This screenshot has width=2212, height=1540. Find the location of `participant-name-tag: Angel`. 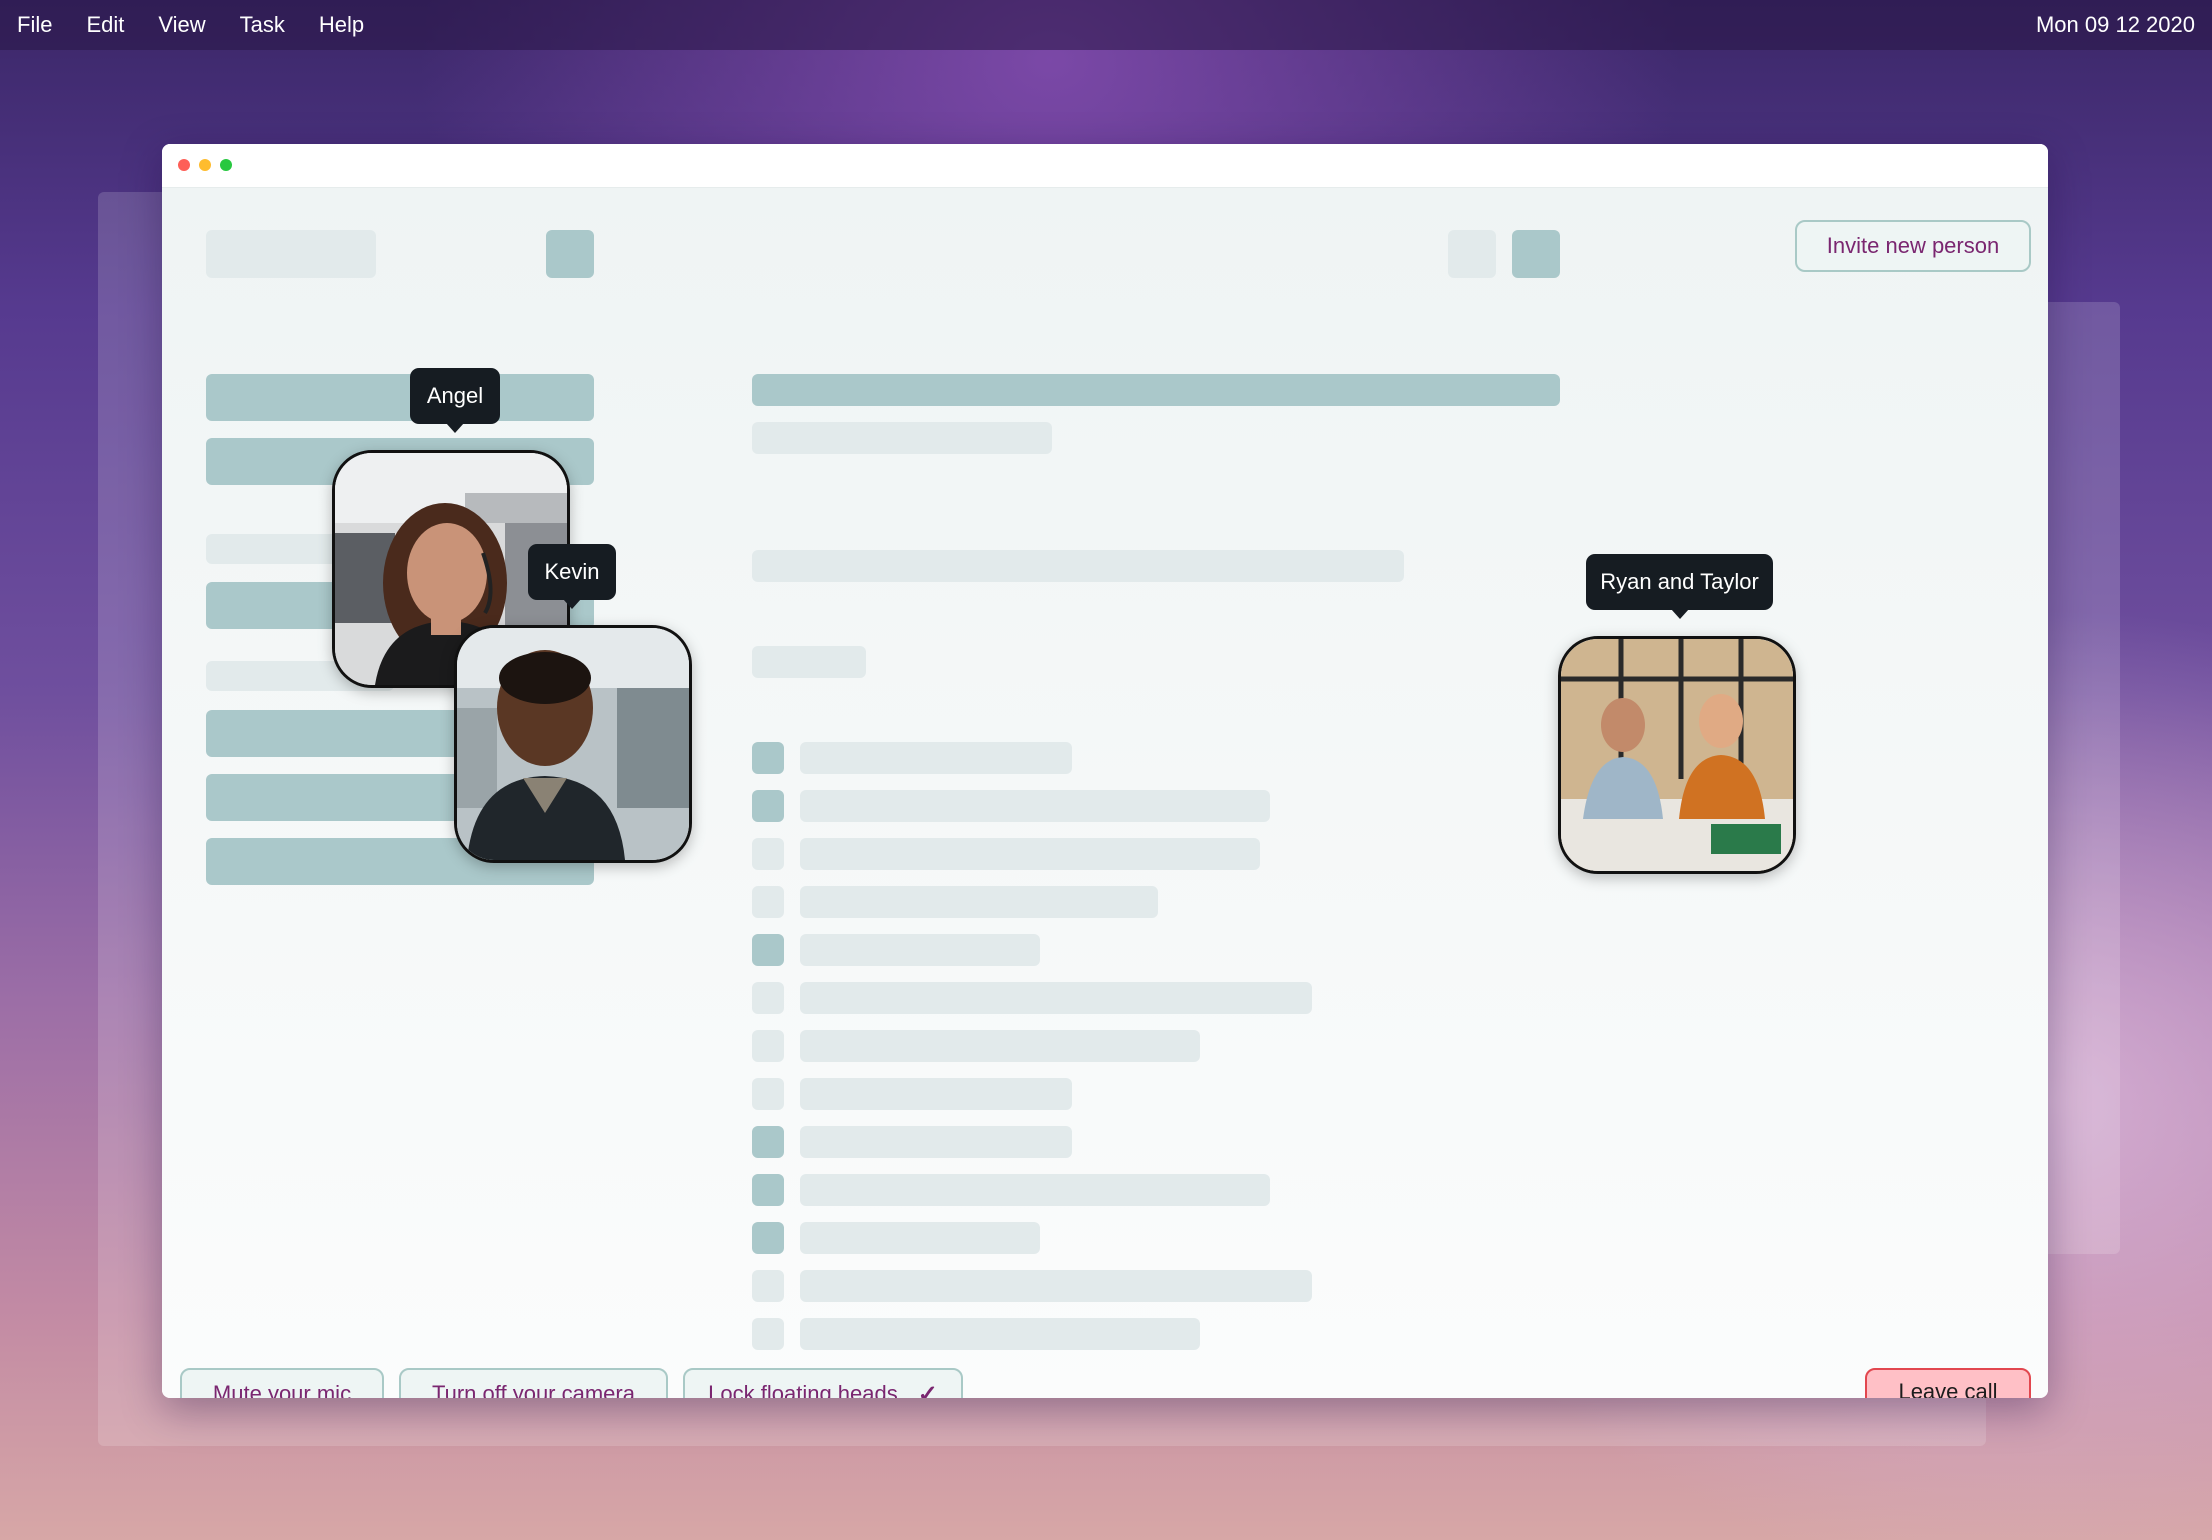

participant-name-tag: Angel is located at coordinates (455, 400).